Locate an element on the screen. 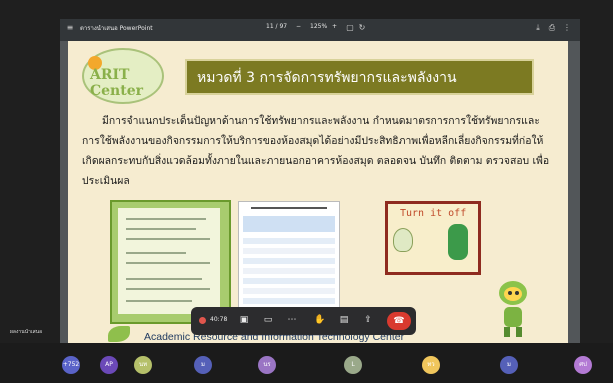 Image resolution: width=613 pixels, height=383 pixels. participant-avatar: นร is located at coordinates (267, 365).